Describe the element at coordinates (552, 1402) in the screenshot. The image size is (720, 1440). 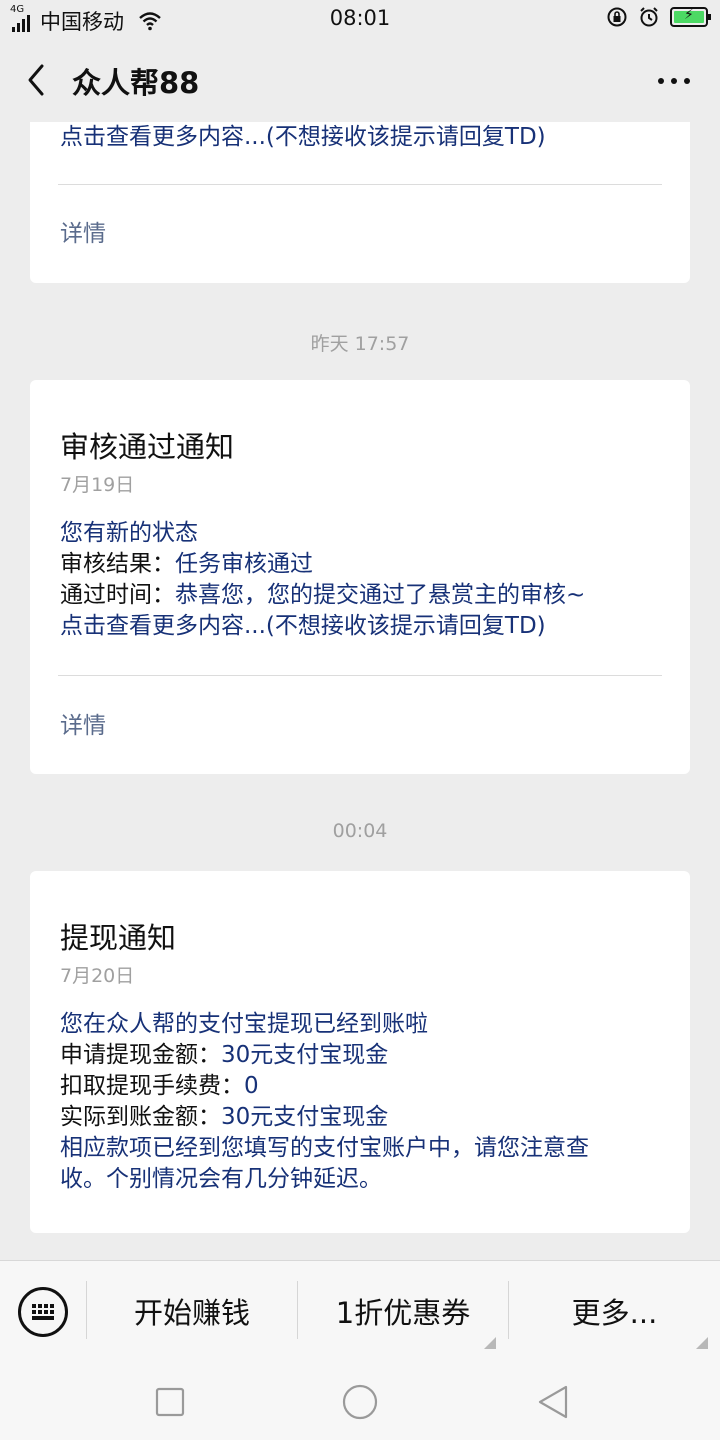
I see `triangle-back-icon` at that location.